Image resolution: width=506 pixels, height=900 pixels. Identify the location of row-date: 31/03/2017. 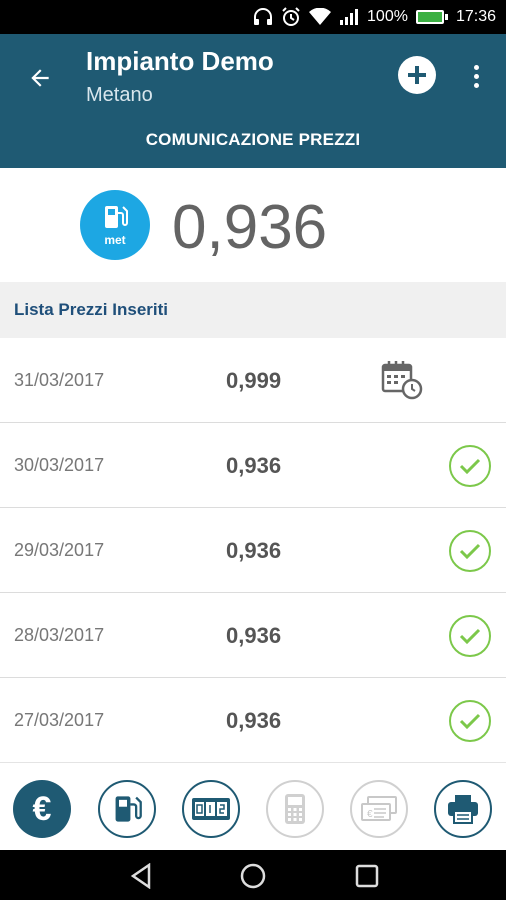
(59, 380).